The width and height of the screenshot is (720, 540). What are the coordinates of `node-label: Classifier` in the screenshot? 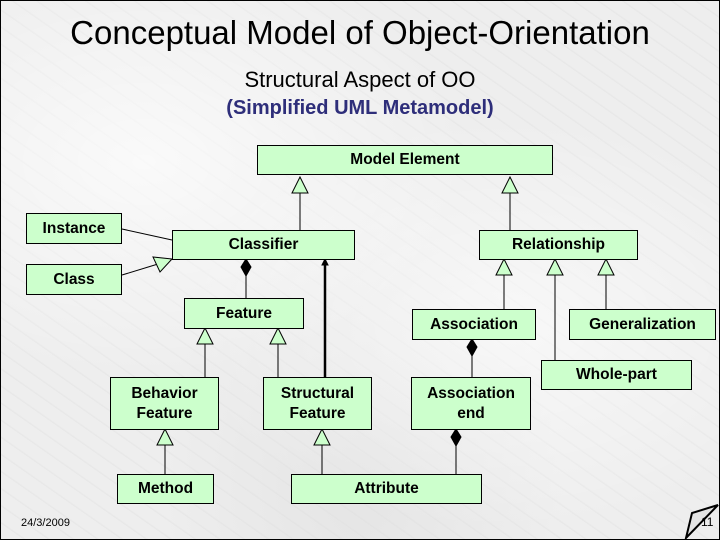 It's located at (263, 244).